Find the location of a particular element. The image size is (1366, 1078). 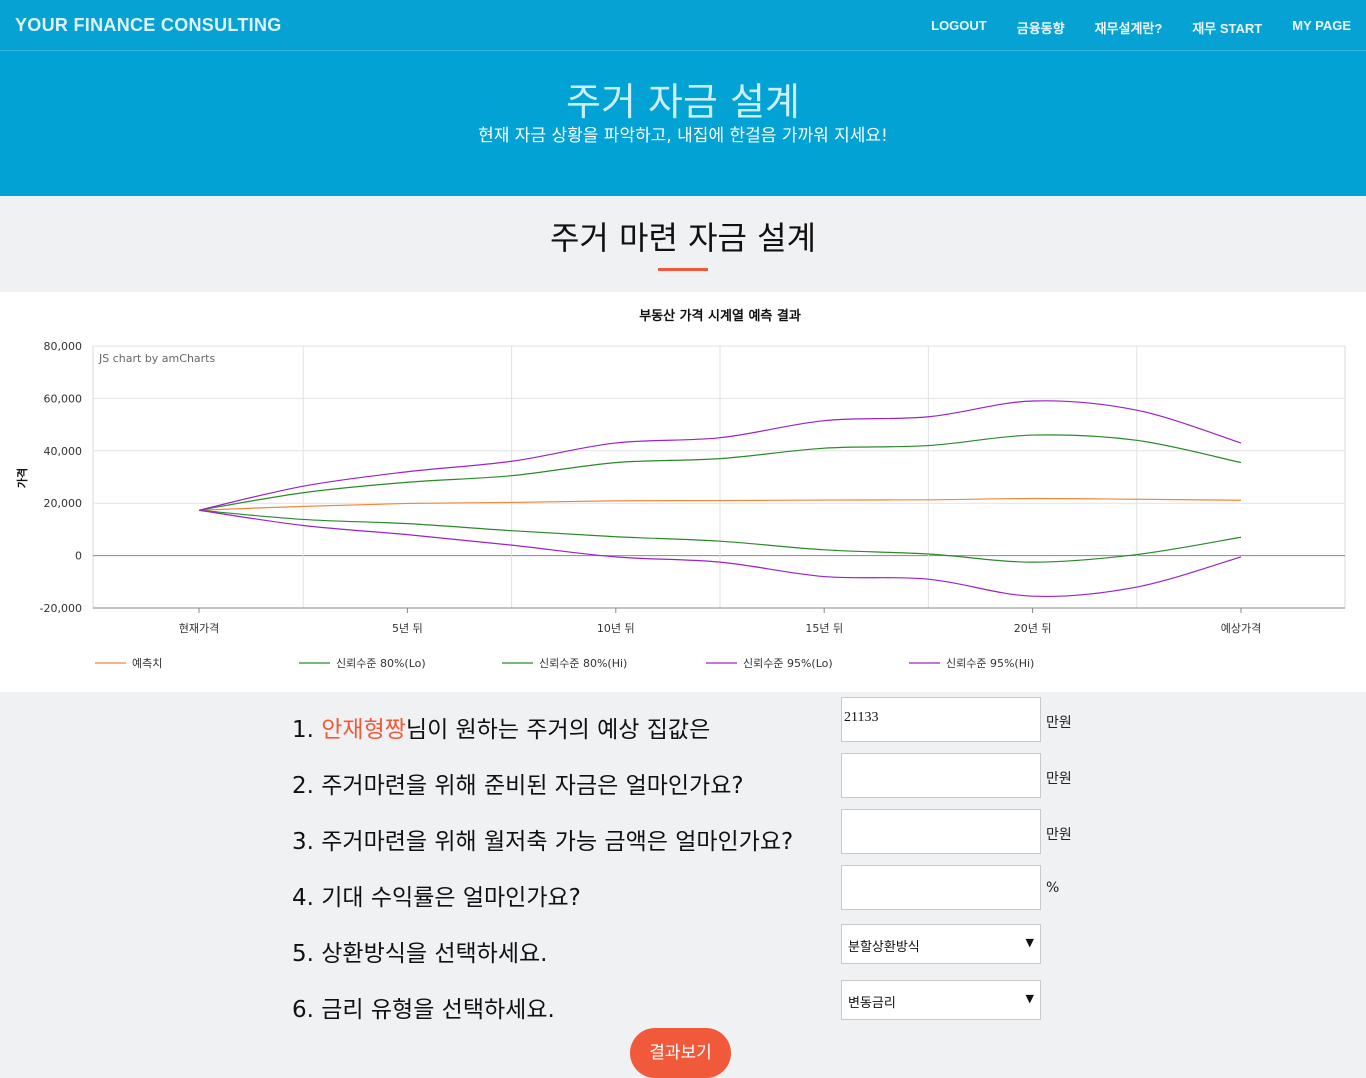

nav-my-page: MY PAGE is located at coordinates (1321, 27).